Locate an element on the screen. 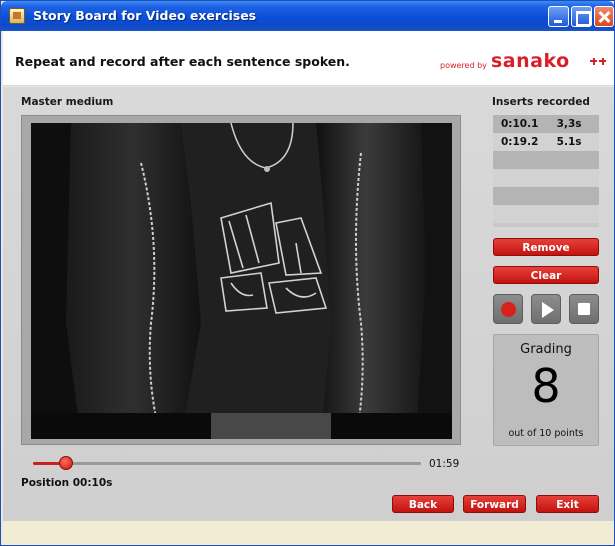  insert-length: 5.1s is located at coordinates (569, 142).